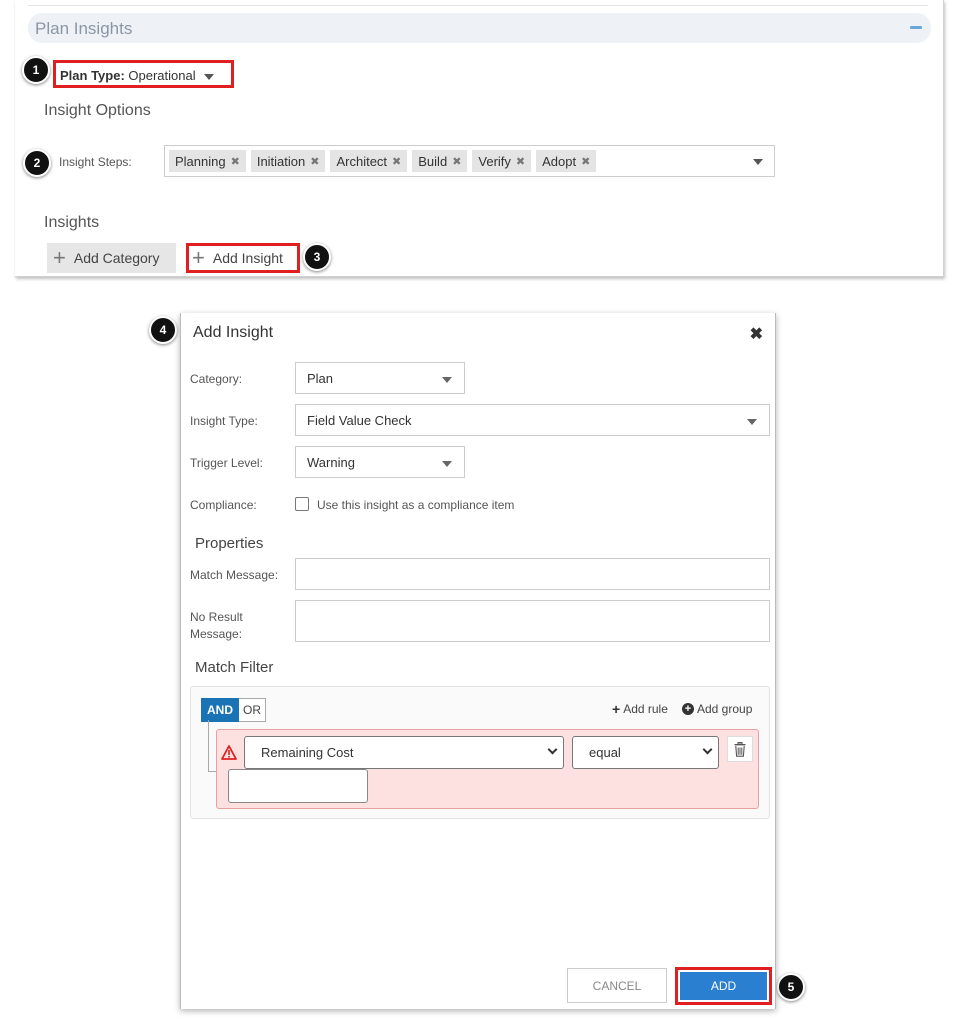 The image size is (979, 1020). What do you see at coordinates (216, 625) in the screenshot?
I see `no-result-label: No Result Message:` at bounding box center [216, 625].